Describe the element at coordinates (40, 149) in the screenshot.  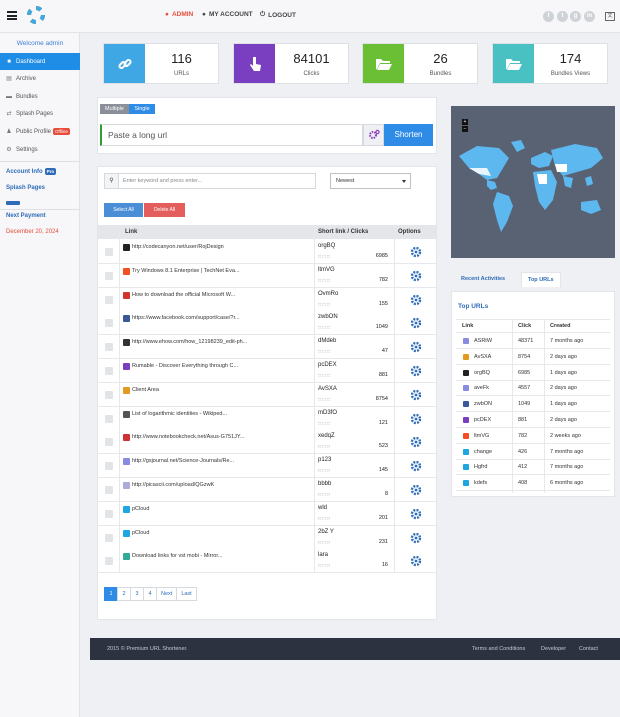
I see `sidebar-item-settings: ⚙ Settings` at that location.